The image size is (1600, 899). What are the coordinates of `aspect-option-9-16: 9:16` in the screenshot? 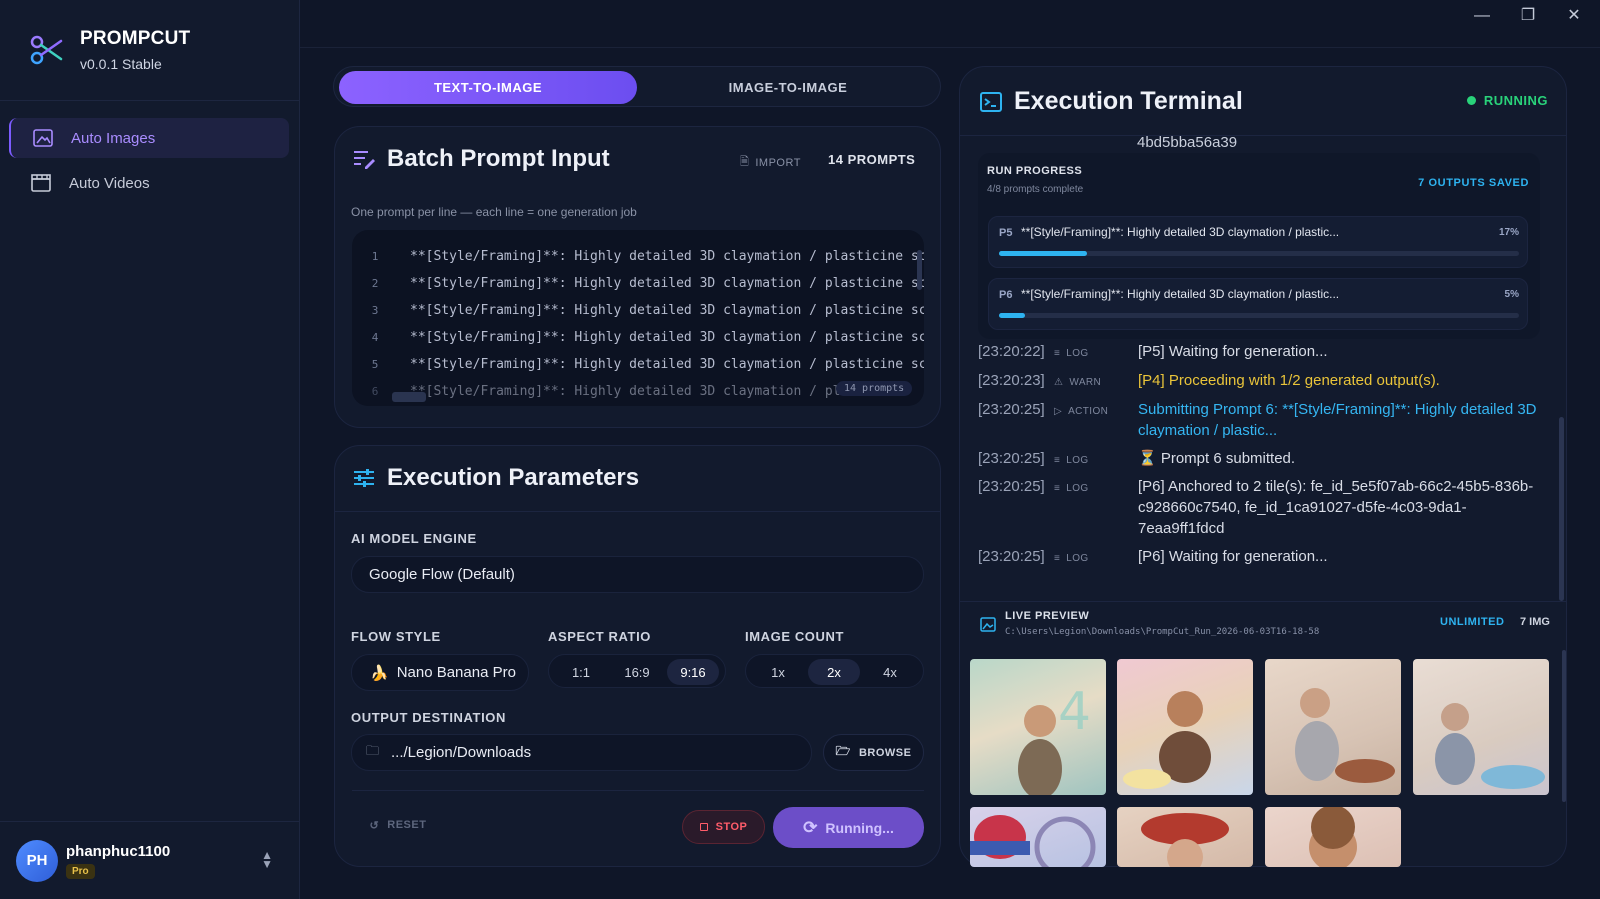 It's located at (693, 672).